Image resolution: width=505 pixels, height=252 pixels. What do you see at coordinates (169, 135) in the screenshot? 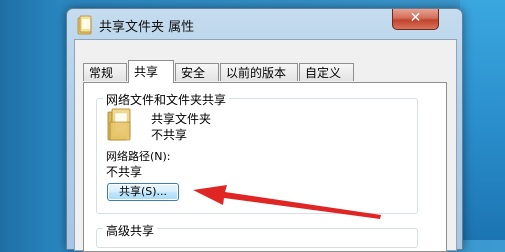
I see `folder-share-status: 不共享` at bounding box center [169, 135].